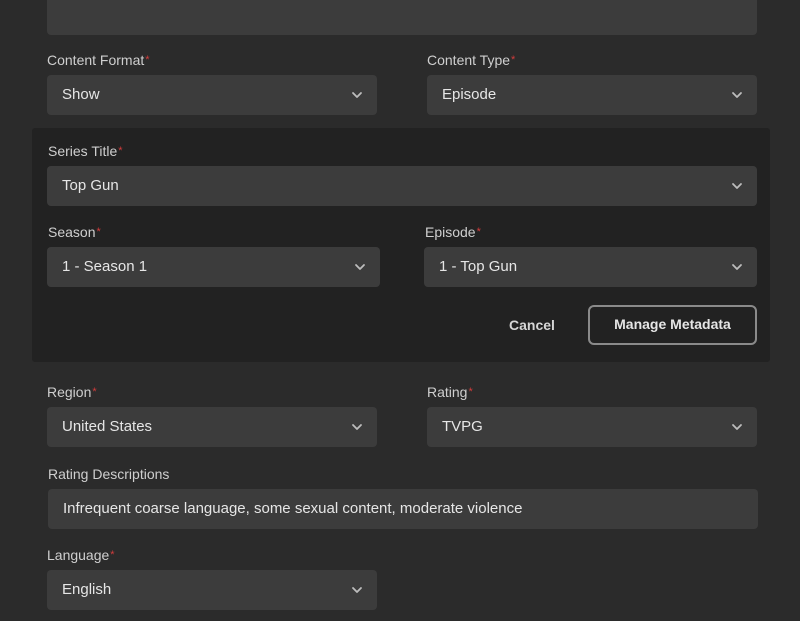 The height and width of the screenshot is (621, 800). Describe the element at coordinates (212, 427) in the screenshot. I see `region-select: United States` at that location.